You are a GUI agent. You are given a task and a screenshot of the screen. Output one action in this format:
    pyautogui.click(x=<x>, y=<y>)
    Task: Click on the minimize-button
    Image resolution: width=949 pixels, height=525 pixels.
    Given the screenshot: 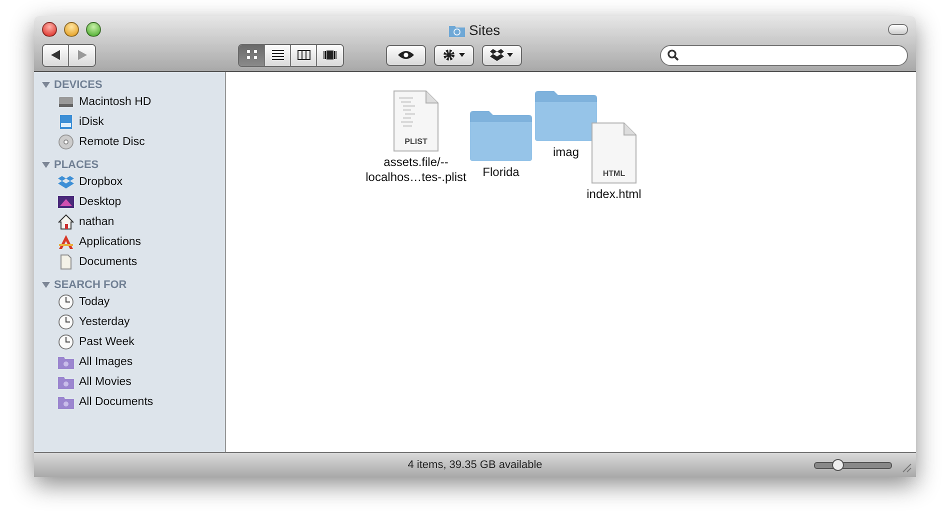 What is the action you would take?
    pyautogui.click(x=71, y=29)
    